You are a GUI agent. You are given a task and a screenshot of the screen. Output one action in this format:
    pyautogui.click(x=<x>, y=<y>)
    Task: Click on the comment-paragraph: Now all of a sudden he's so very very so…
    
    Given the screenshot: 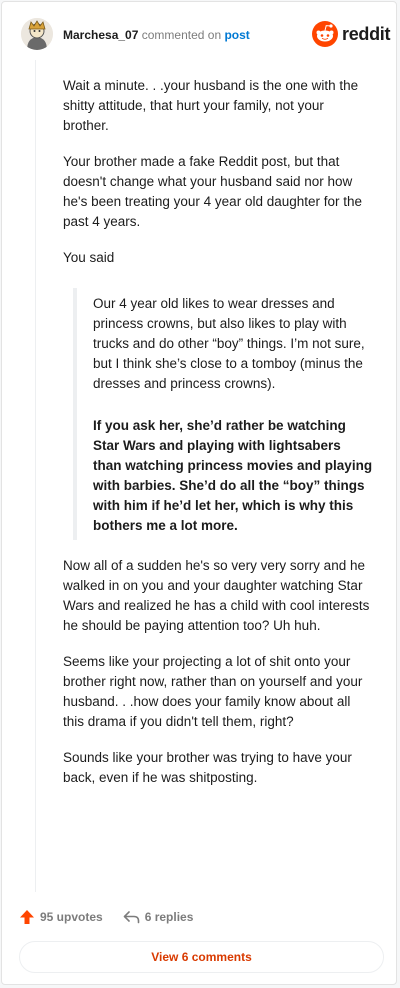 What is the action you would take?
    pyautogui.click(x=216, y=595)
    